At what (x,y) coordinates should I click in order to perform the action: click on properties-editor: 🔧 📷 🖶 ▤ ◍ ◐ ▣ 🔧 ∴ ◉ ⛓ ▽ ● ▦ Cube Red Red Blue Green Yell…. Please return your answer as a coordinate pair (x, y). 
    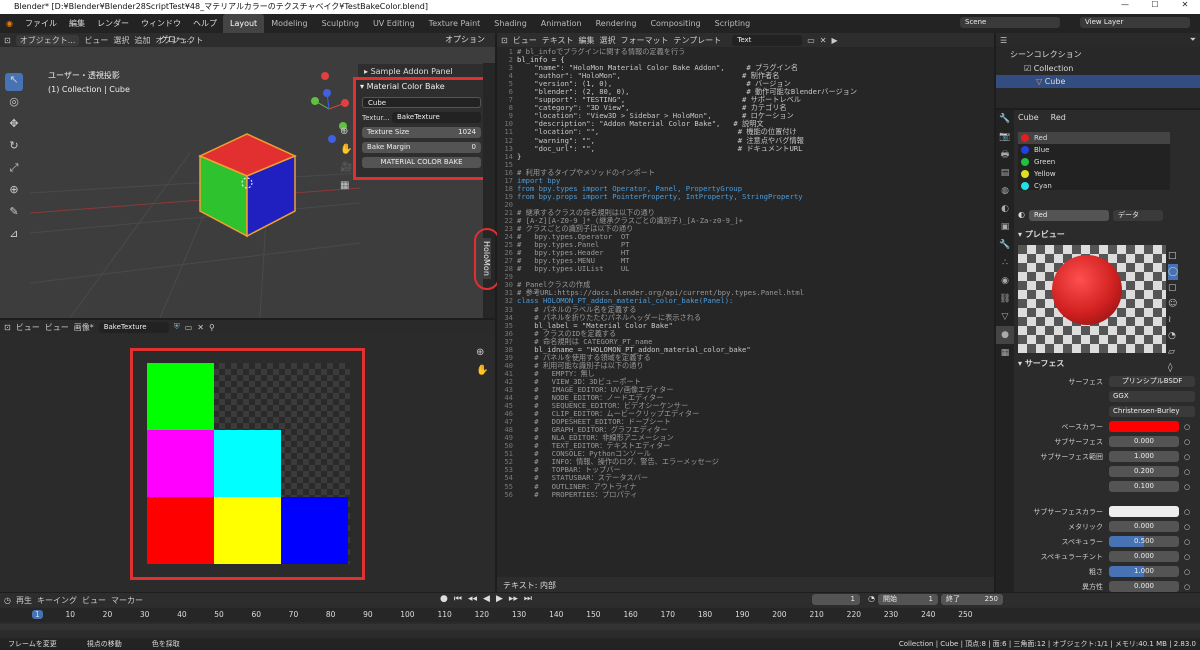
    Looking at the image, I should click on (1098, 373).